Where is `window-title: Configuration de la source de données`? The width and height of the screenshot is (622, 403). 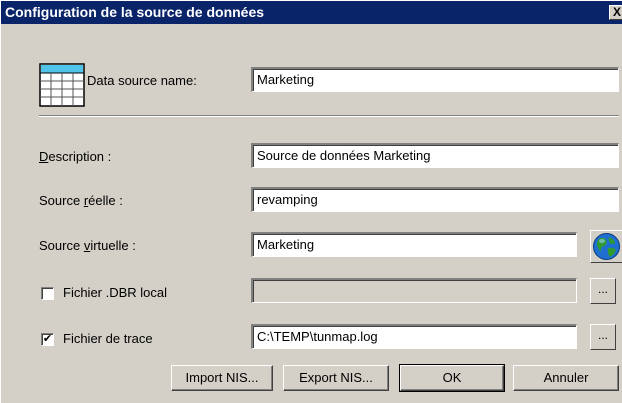
window-title: Configuration de la source de données is located at coordinates (135, 12).